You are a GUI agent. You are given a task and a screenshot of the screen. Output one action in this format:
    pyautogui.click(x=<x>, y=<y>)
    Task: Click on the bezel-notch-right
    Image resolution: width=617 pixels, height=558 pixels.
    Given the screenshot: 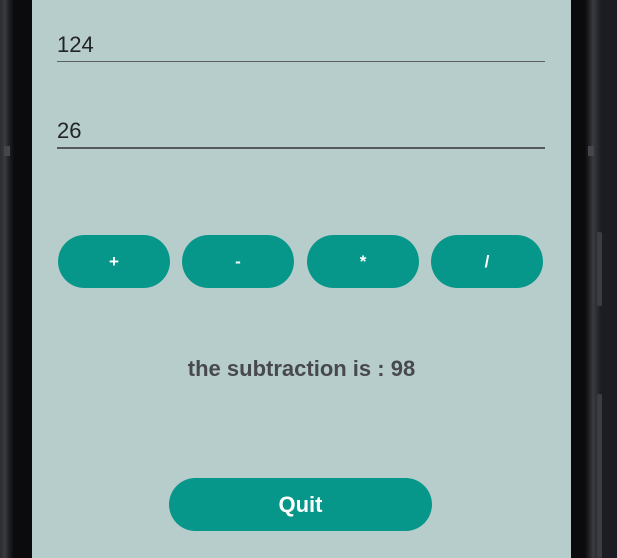 What is the action you would take?
    pyautogui.click(x=591, y=151)
    